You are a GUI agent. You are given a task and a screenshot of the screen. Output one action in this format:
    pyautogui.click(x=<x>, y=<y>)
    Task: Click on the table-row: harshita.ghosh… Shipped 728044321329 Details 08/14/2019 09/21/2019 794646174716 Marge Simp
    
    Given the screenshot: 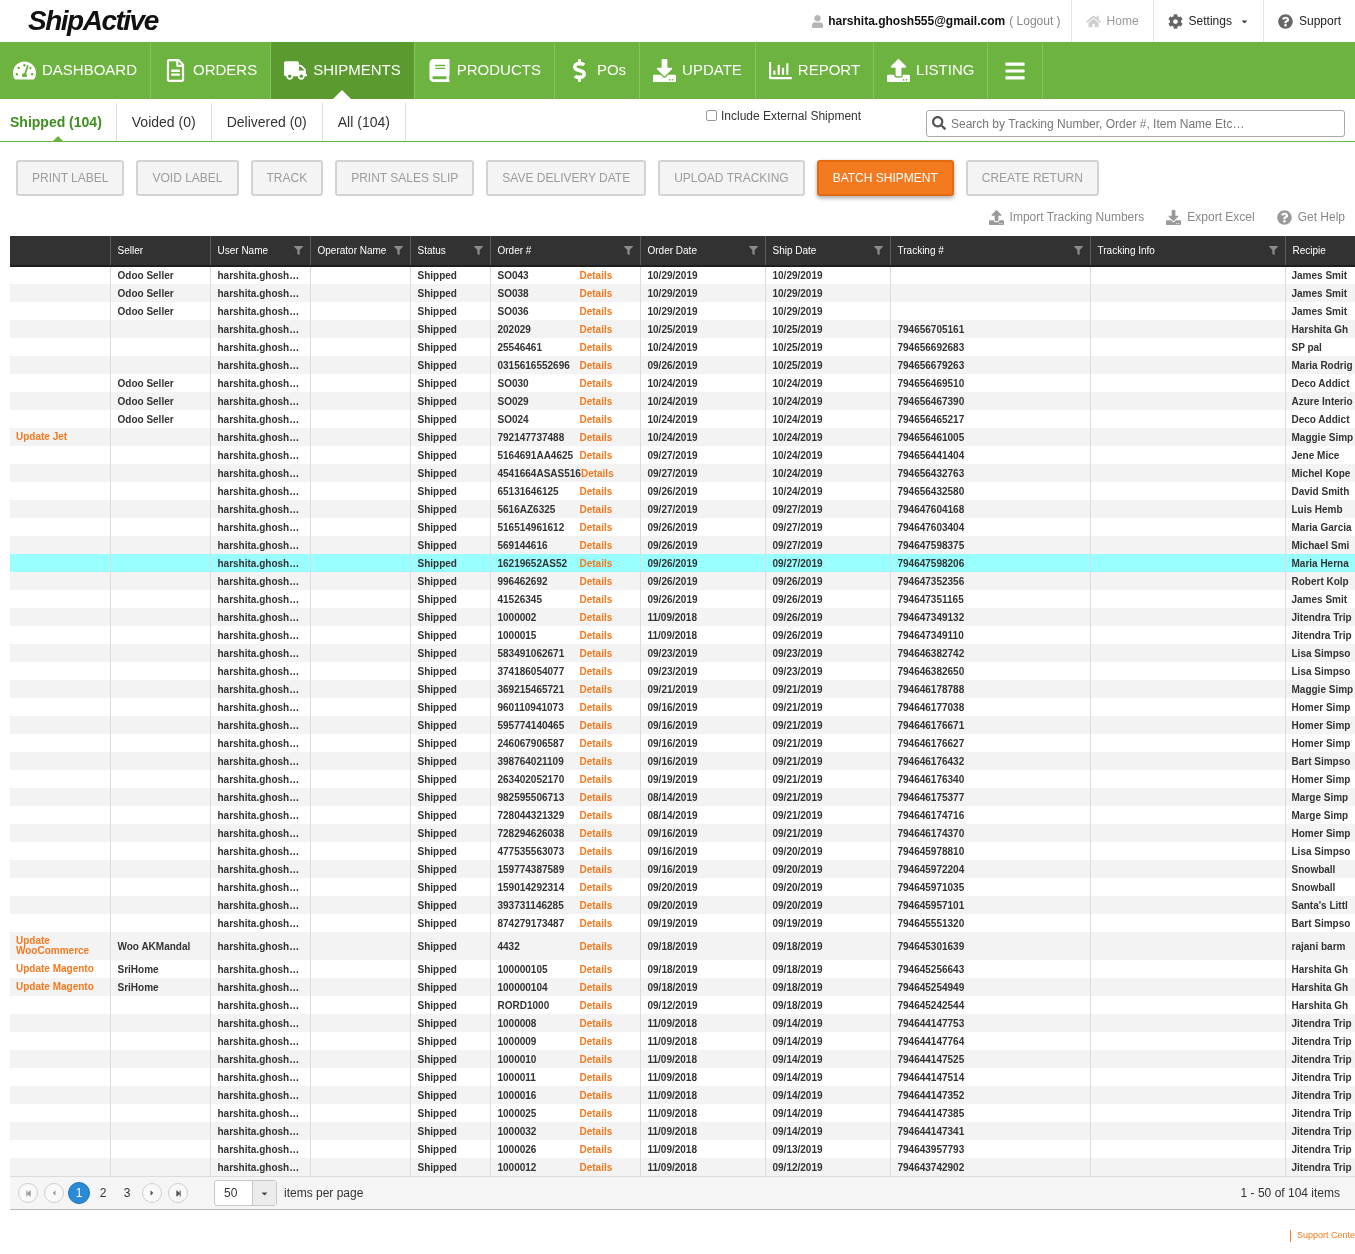 What is the action you would take?
    pyautogui.click(x=682, y=815)
    